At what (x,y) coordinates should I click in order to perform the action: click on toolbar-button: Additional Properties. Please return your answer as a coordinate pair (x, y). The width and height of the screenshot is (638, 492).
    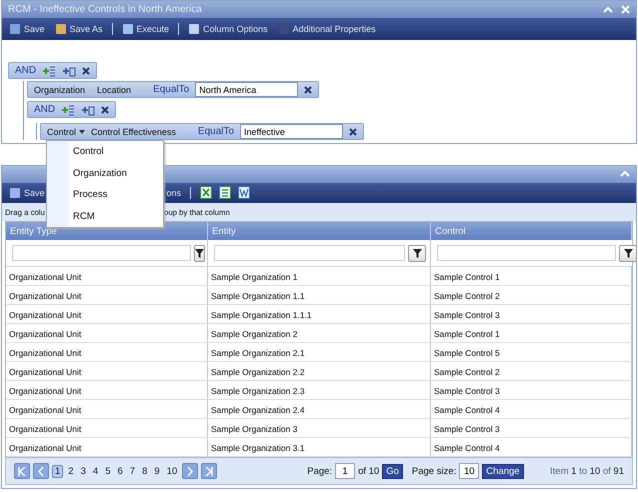
    Looking at the image, I should click on (326, 29).